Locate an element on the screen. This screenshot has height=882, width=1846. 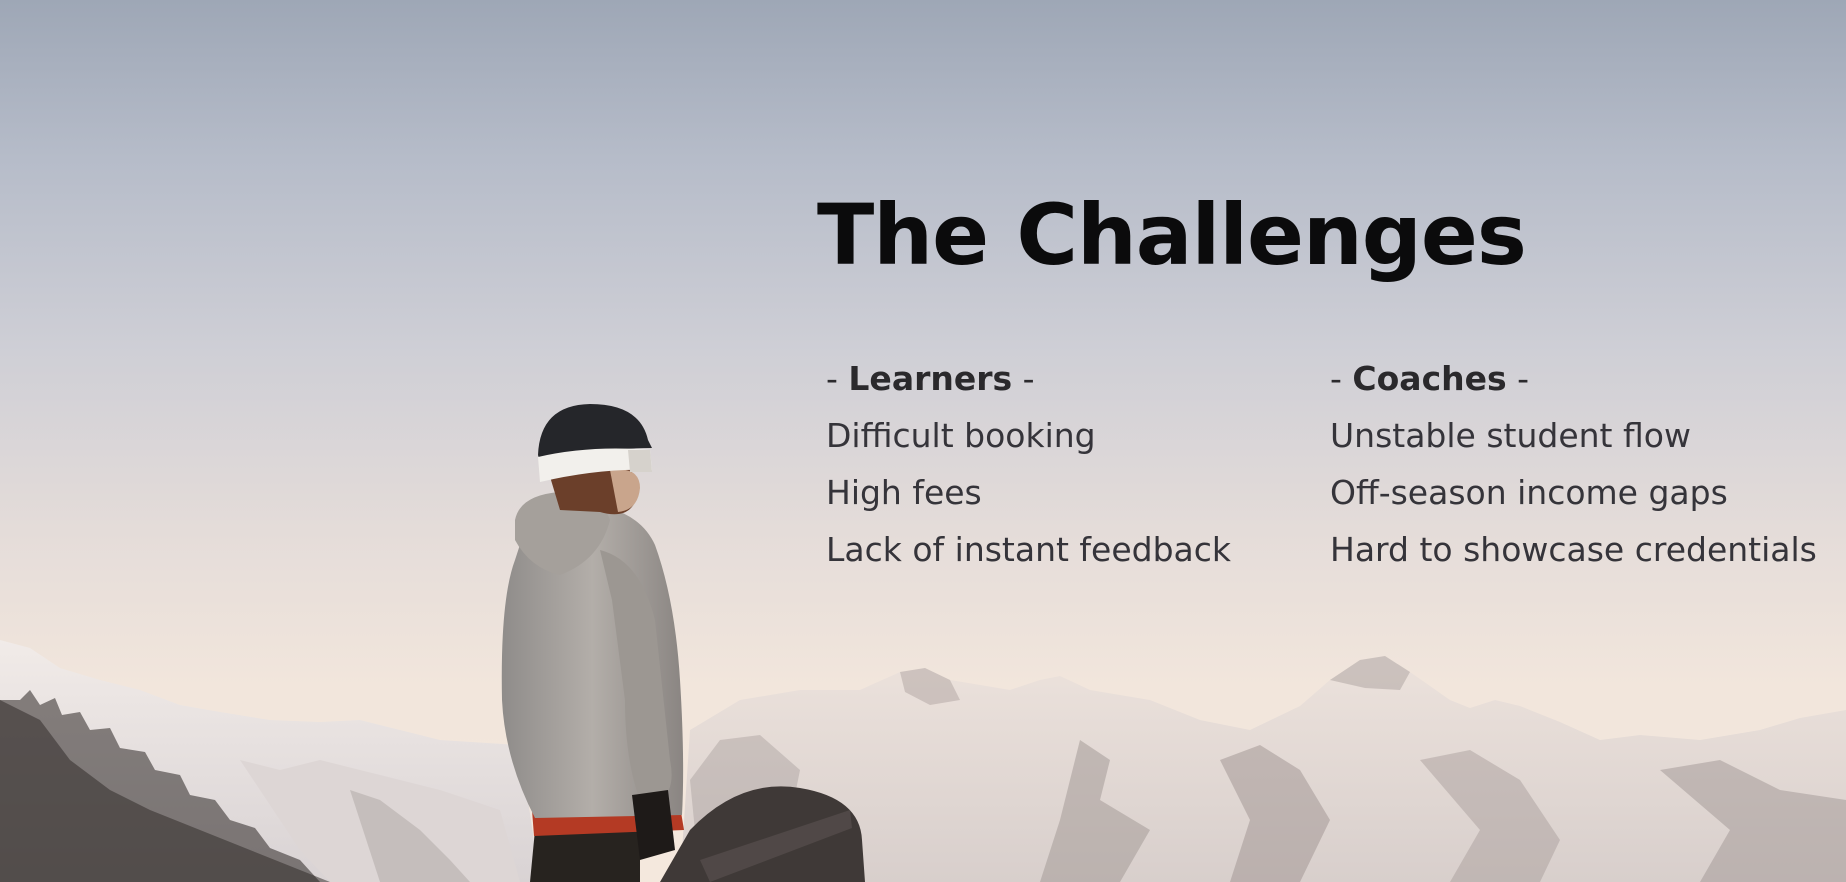
heading-label: Learners is located at coordinates (930, 378).